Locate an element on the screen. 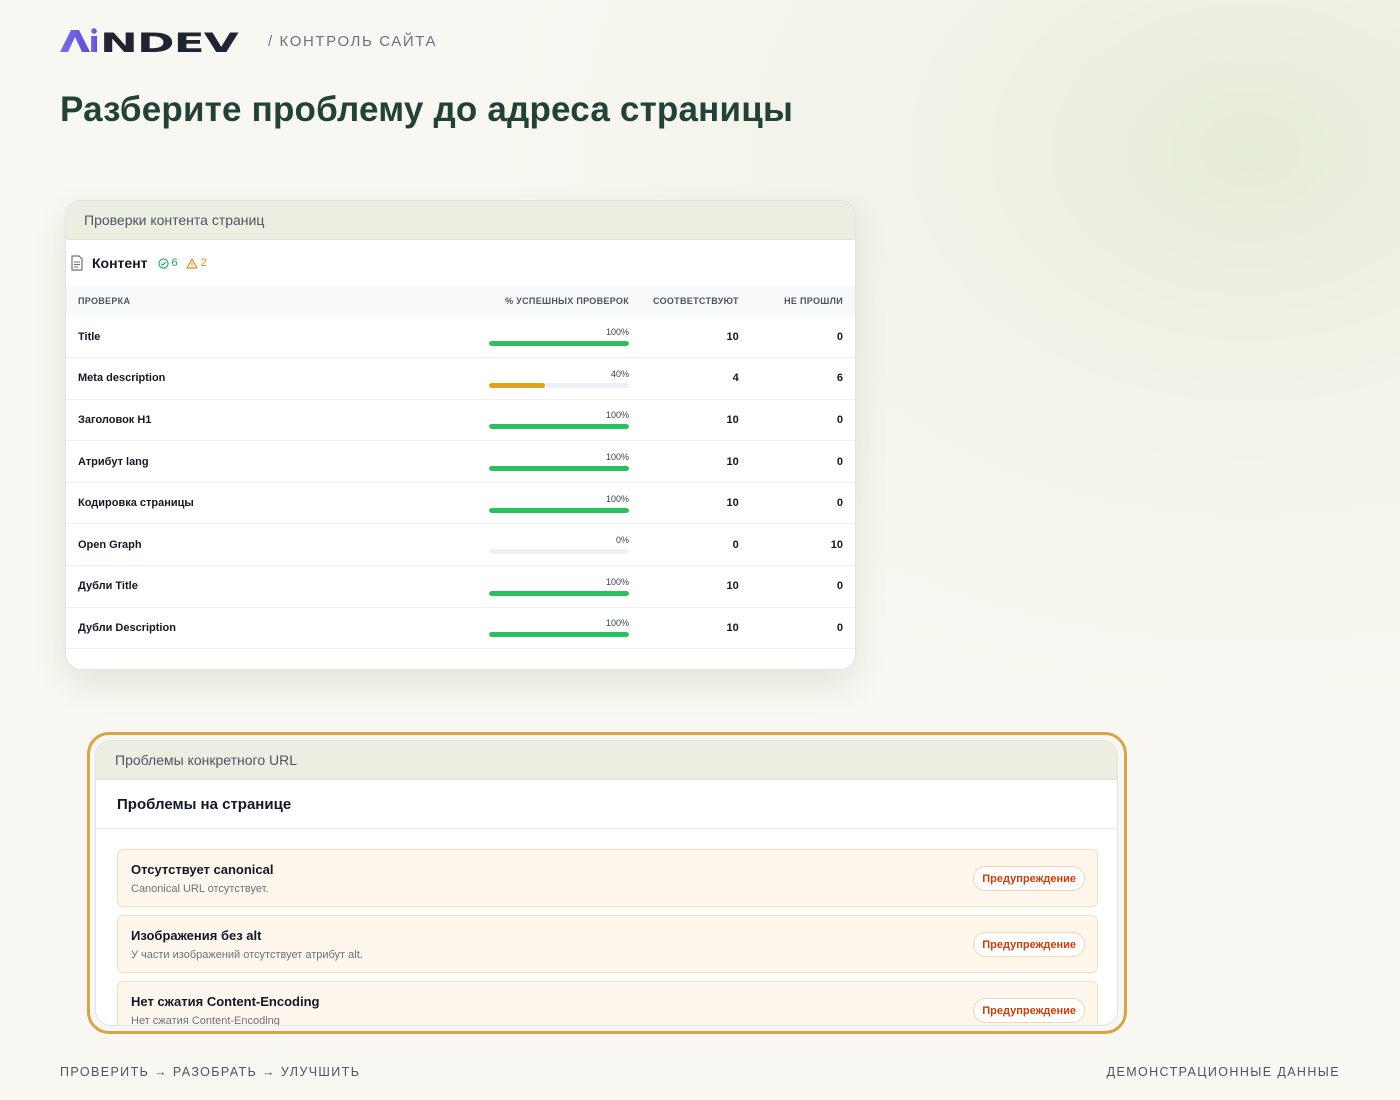 This screenshot has height=1100, width=1400. pass-count: 4 is located at coordinates (735, 378).